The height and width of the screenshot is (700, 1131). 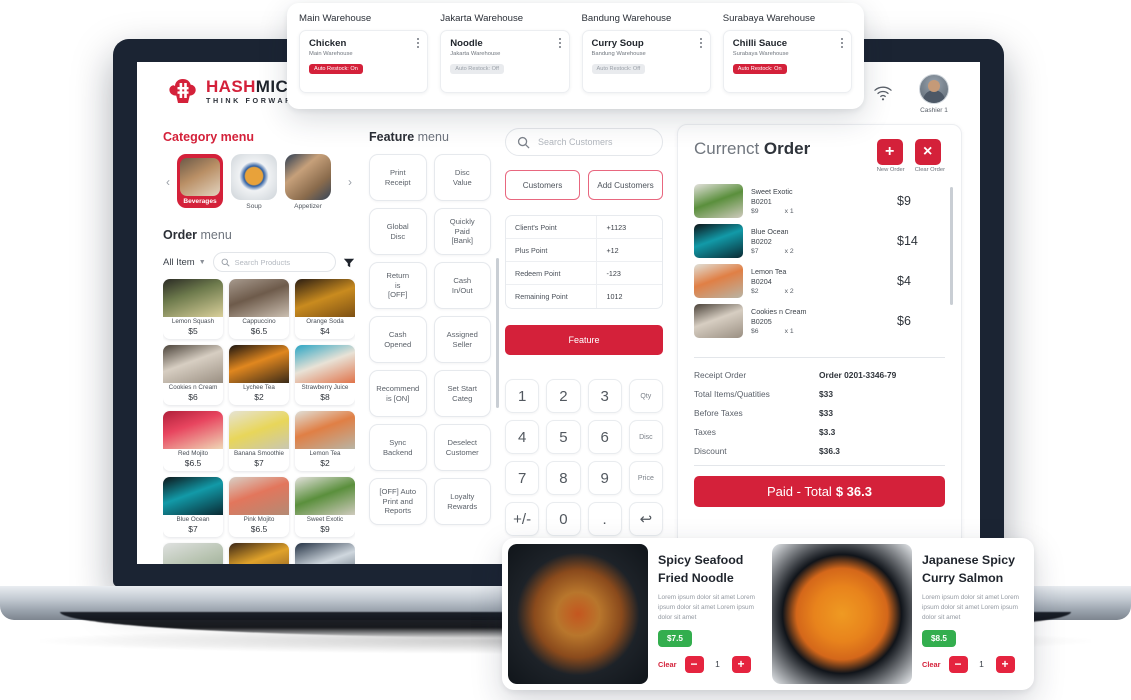 What do you see at coordinates (259, 440) in the screenshot?
I see `product-card: Banana Smoothie $7` at bounding box center [259, 440].